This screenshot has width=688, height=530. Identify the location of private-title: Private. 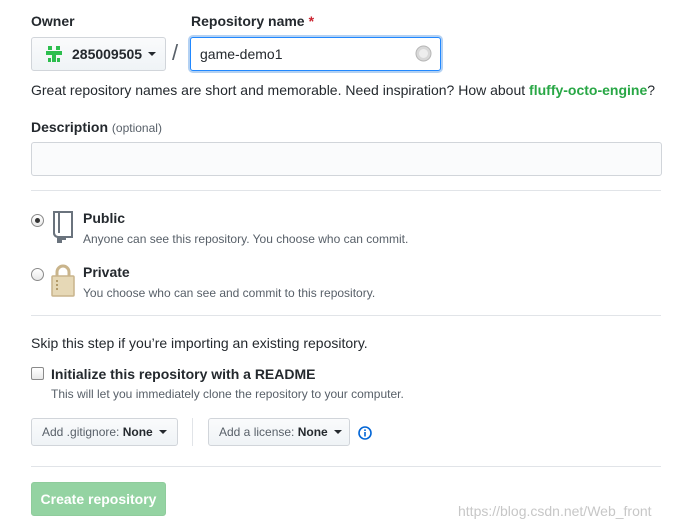
(106, 272).